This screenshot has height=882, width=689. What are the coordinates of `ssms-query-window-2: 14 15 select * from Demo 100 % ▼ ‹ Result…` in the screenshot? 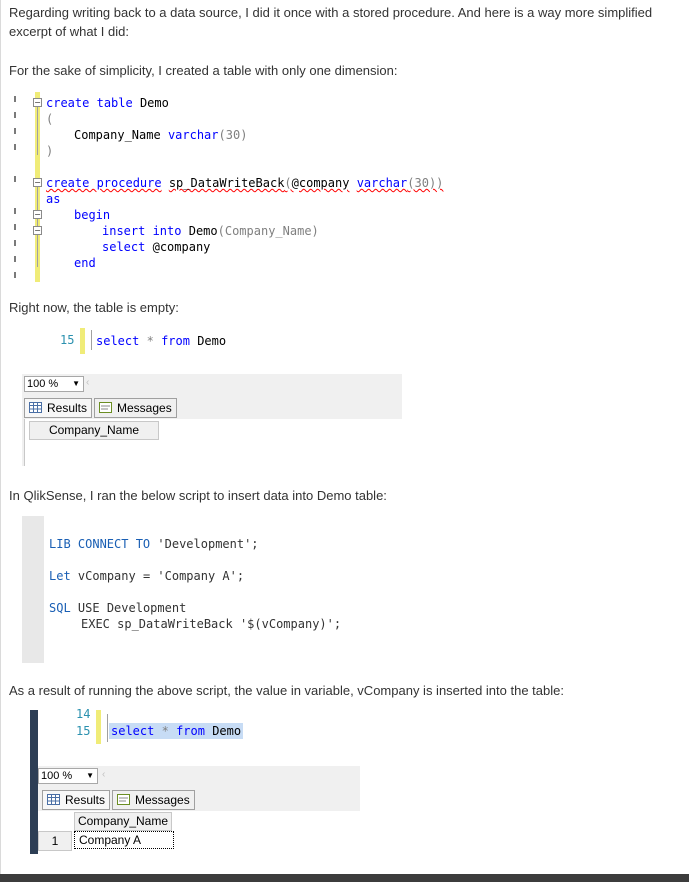 It's located at (199, 780).